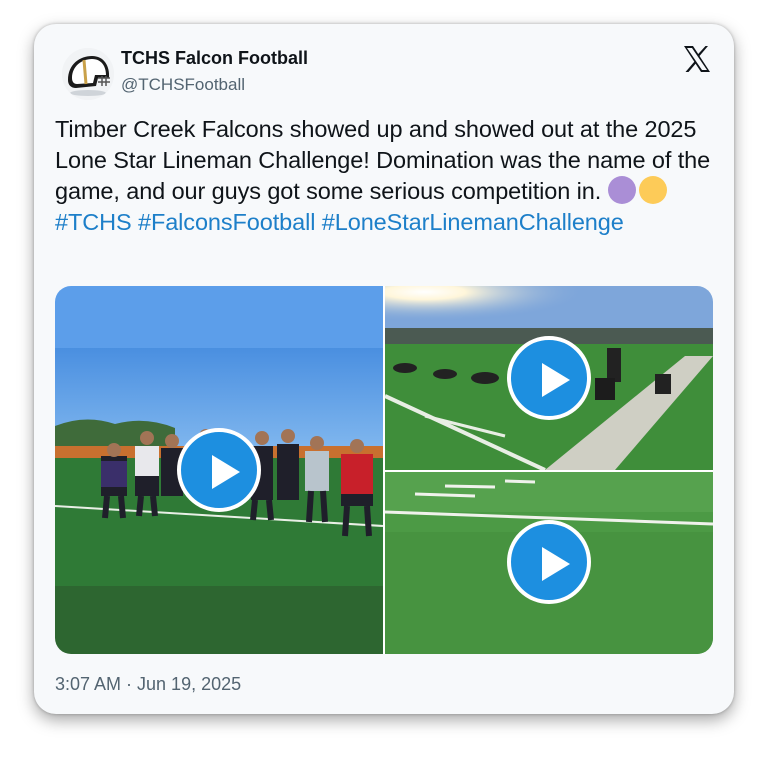 This screenshot has height=762, width=768. What do you see at coordinates (621, 190) in the screenshot?
I see `purple-circle-emoji` at bounding box center [621, 190].